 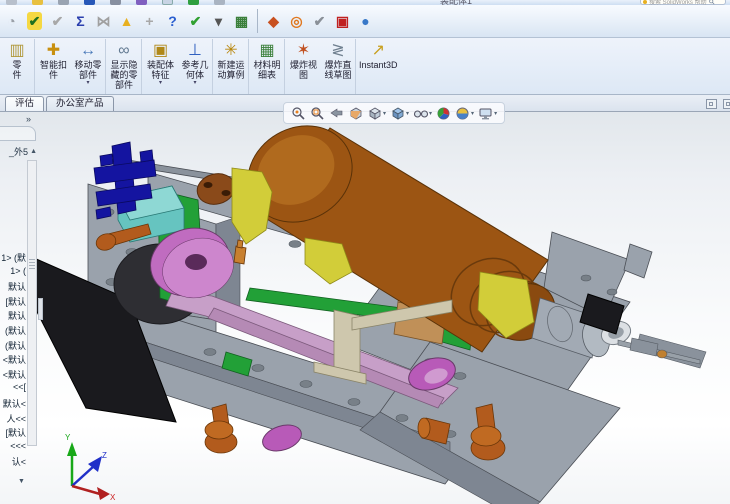 I want to click on exploded-view: ✶ 爆炸视 图, so click(x=303, y=66).